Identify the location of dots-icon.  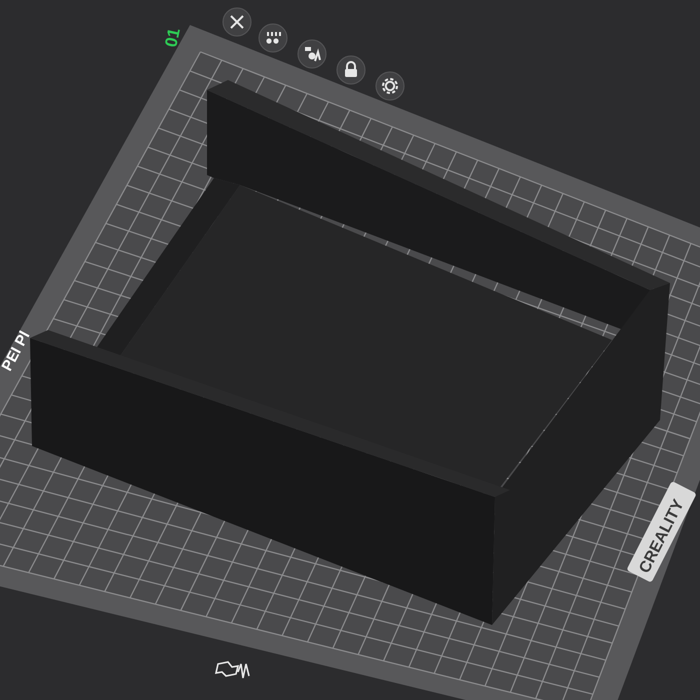
(273, 38).